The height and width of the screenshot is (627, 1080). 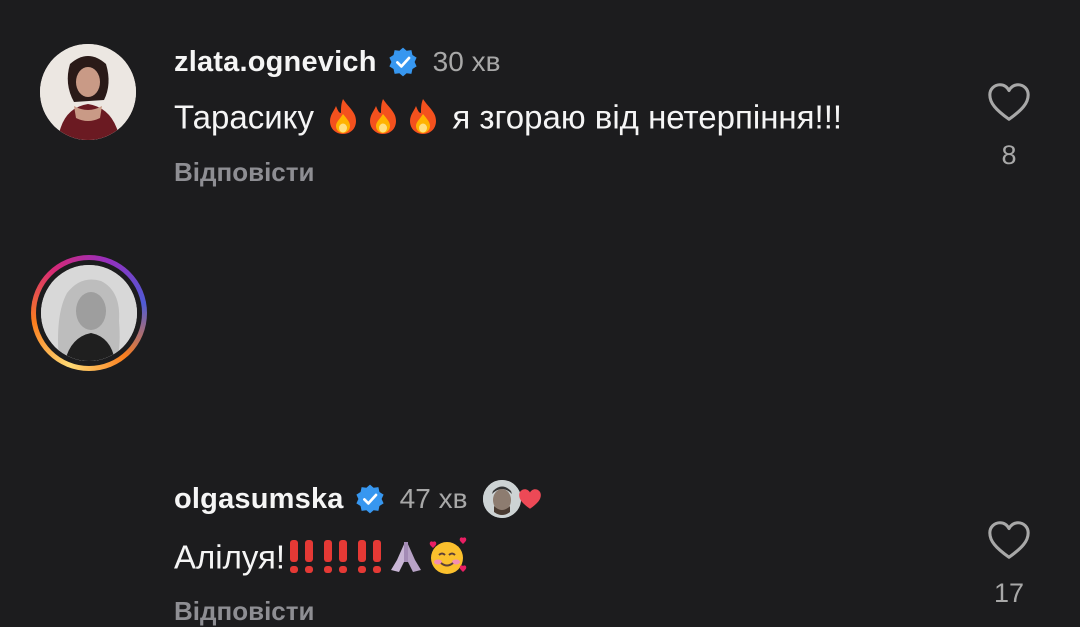 What do you see at coordinates (530, 499) in the screenshot?
I see `creator-liked-heart-icon` at bounding box center [530, 499].